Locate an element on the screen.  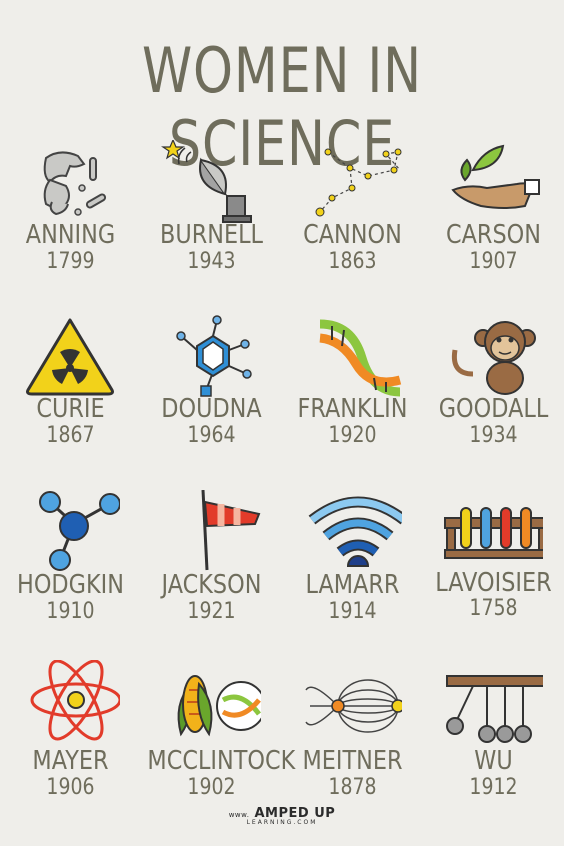
scientist-year: 1964 is located at coordinates (211, 435).